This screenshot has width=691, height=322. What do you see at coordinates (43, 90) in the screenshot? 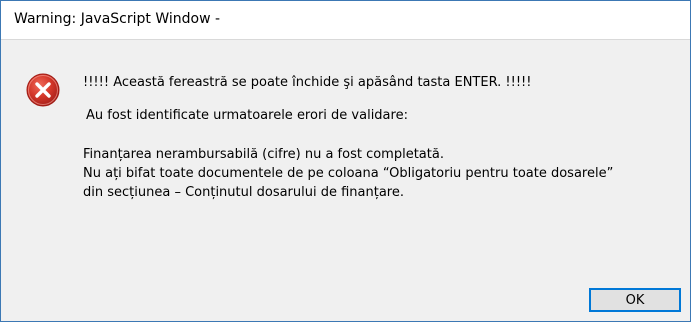
I see `error-icon` at bounding box center [43, 90].